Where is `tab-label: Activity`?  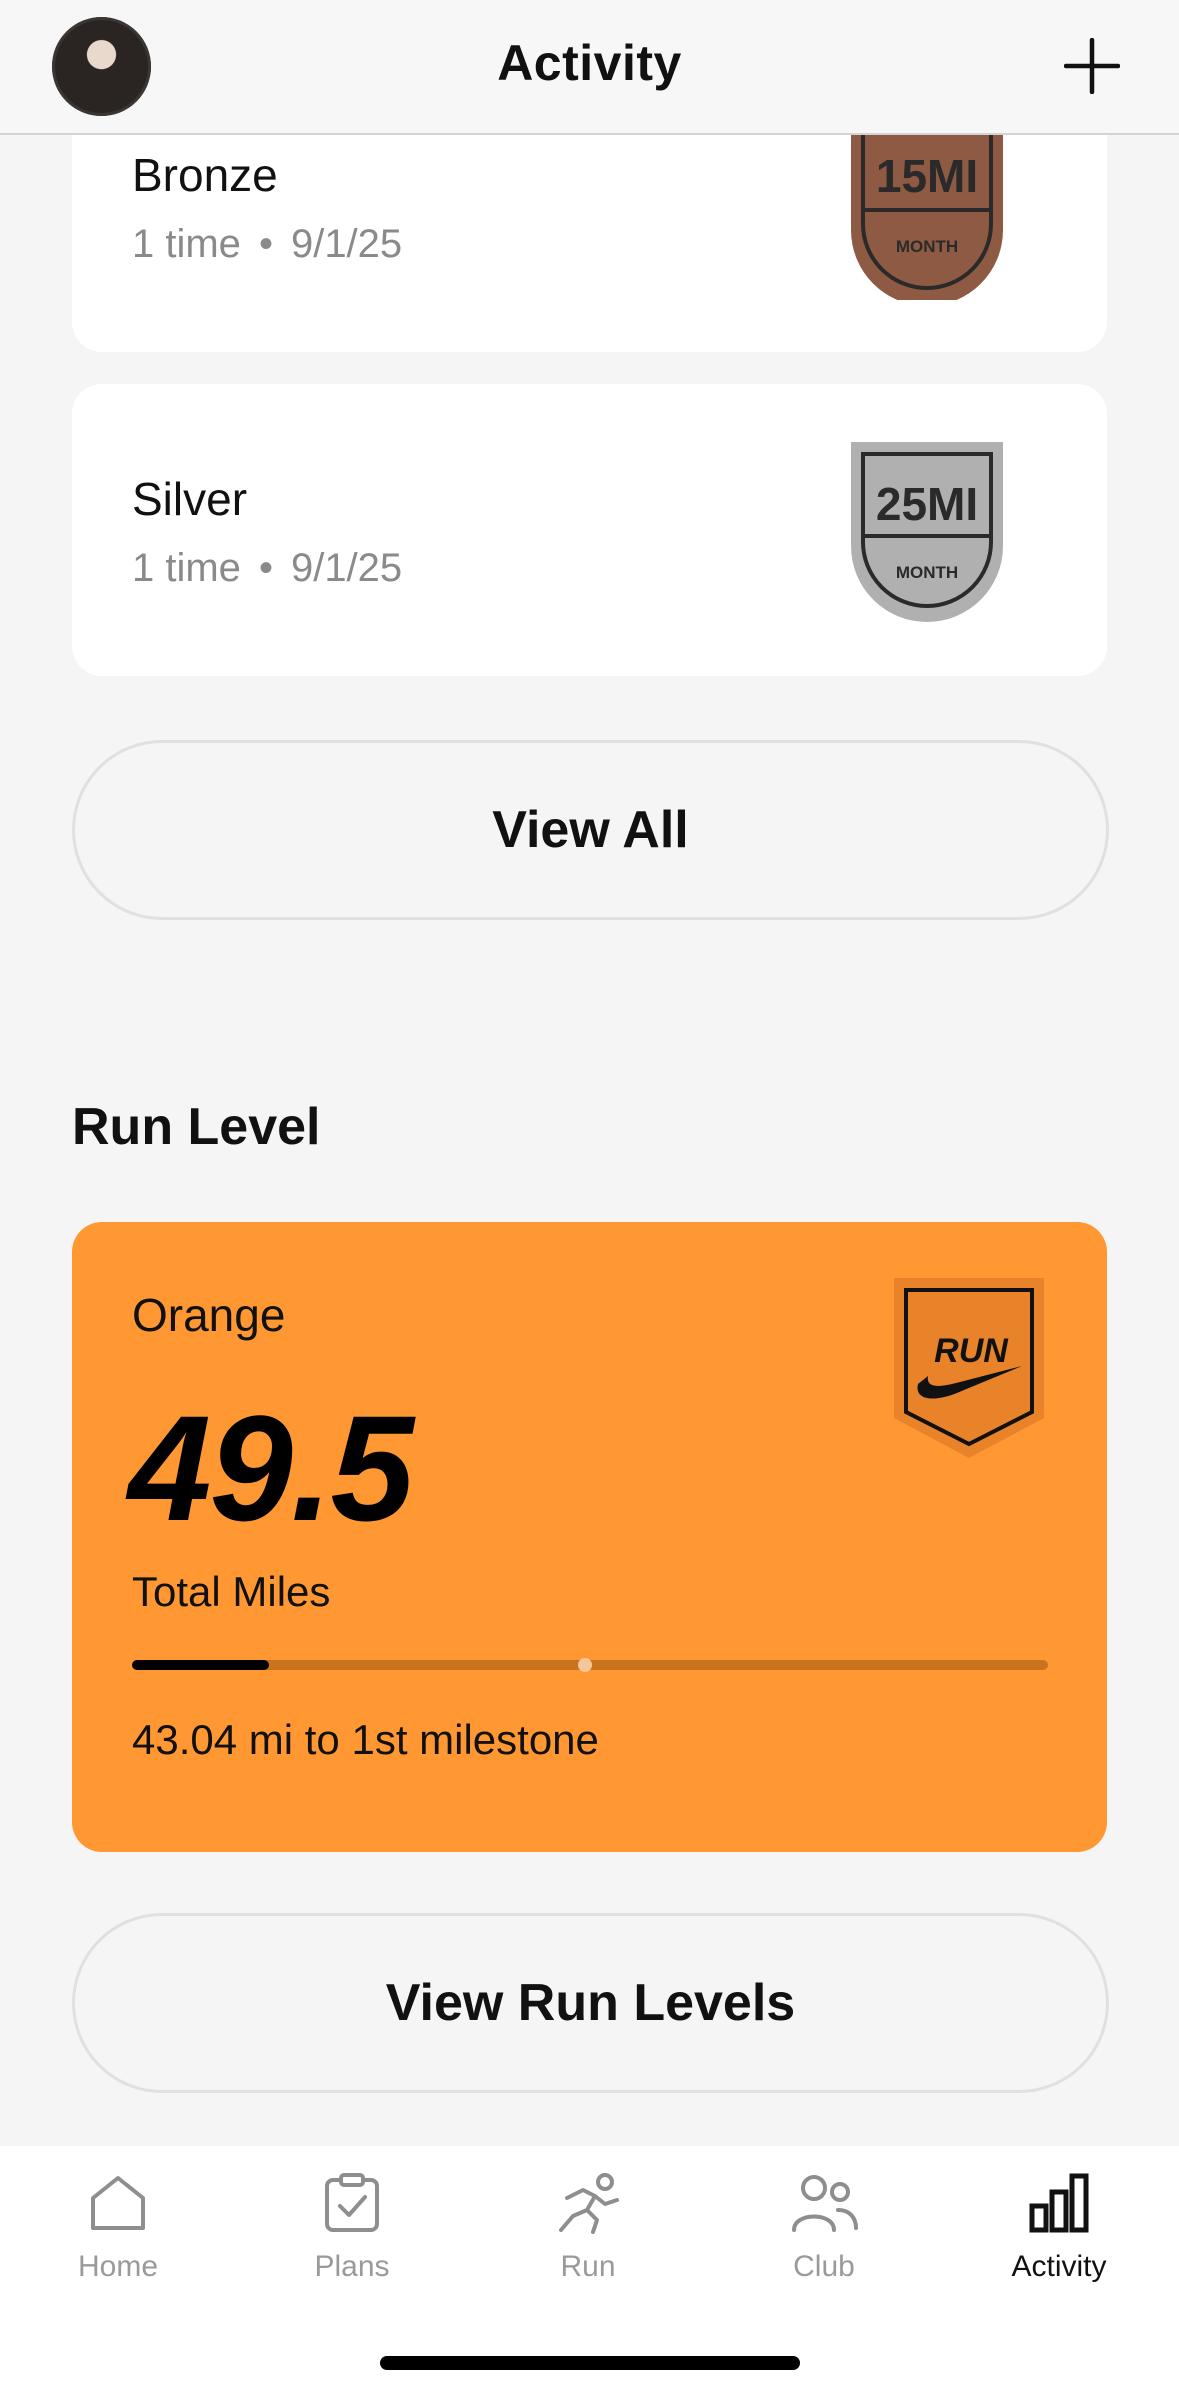 tab-label: Activity is located at coordinates (1059, 2266).